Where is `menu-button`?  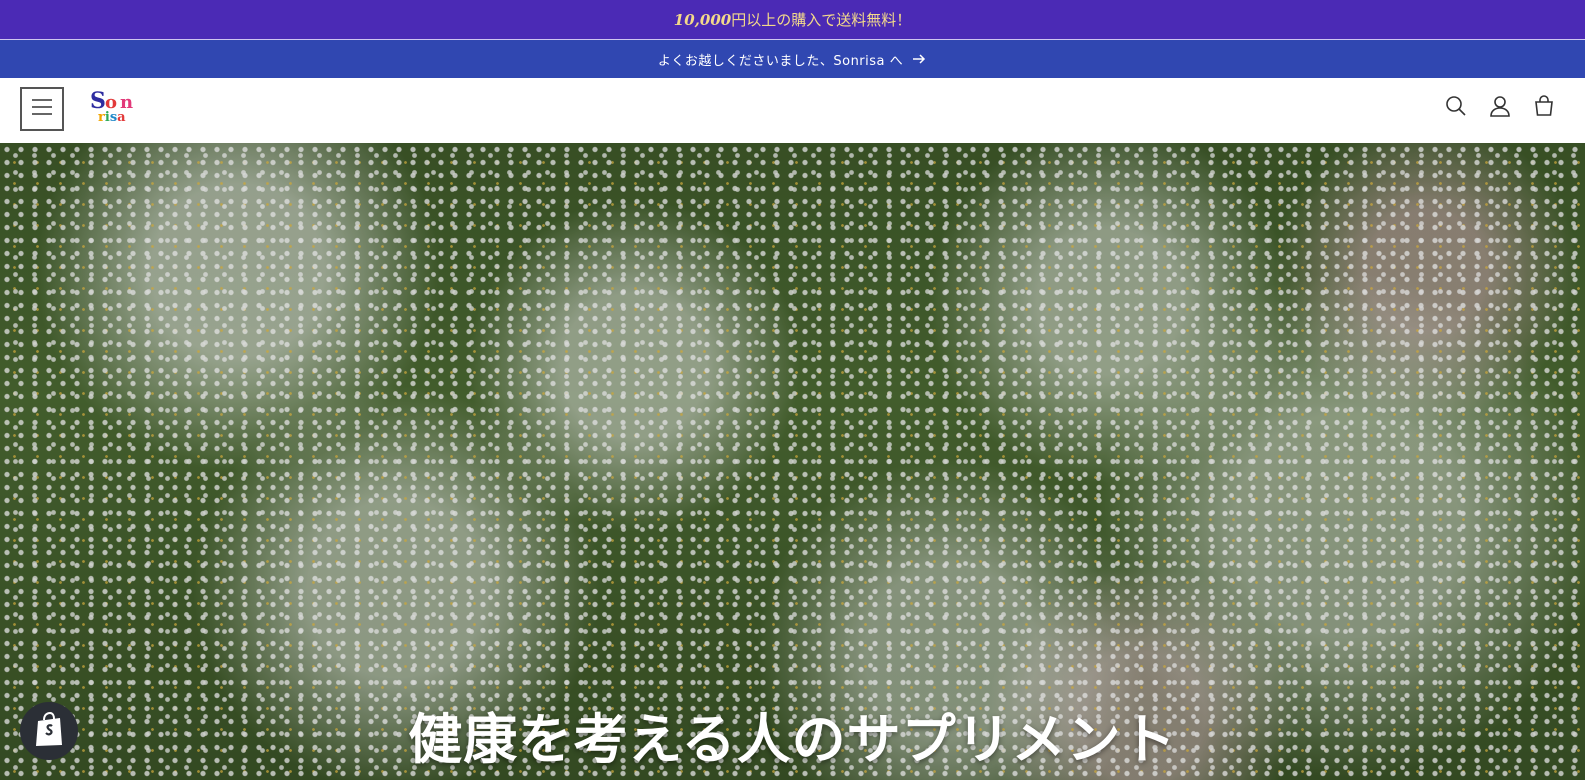 menu-button is located at coordinates (42, 109).